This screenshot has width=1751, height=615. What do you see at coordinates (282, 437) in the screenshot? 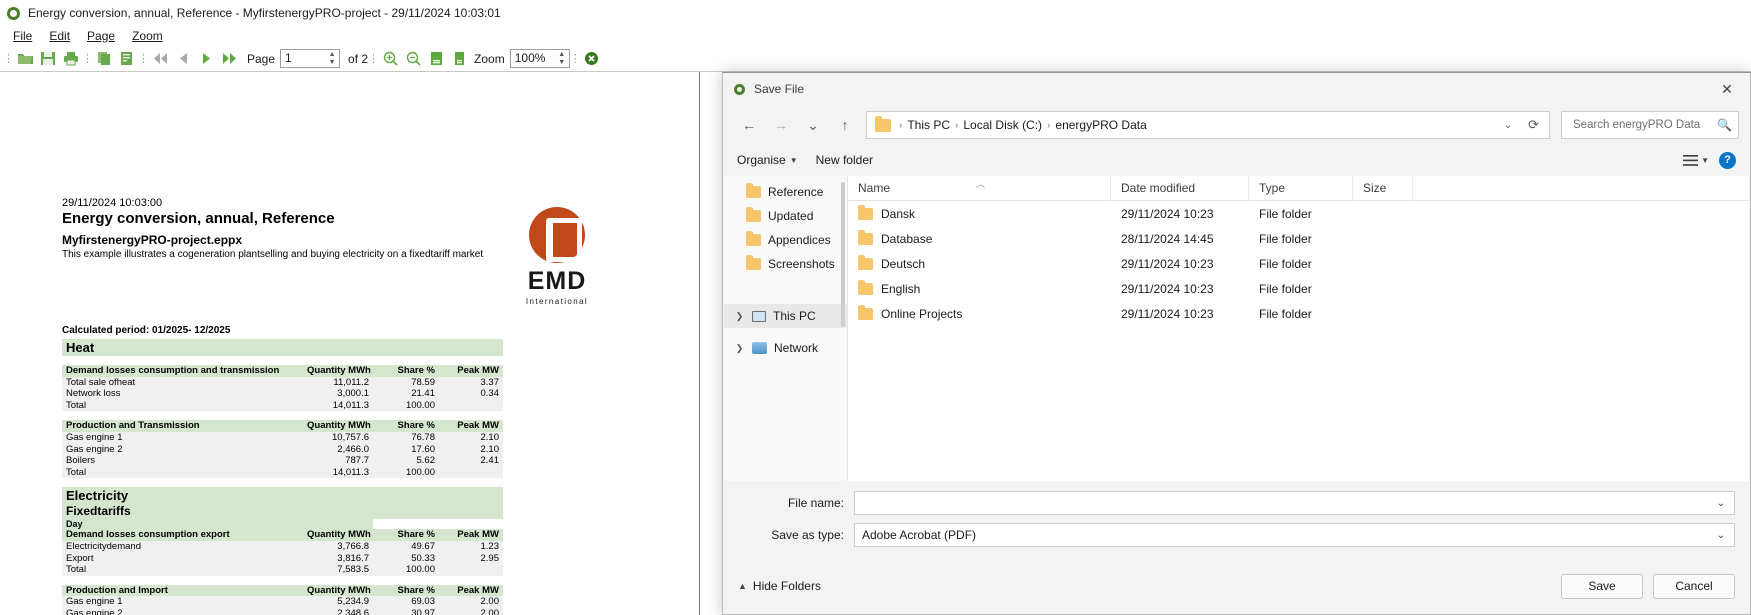
I see `table-row: Gas engine 1 10,757.6 76.78 2.10` at bounding box center [282, 437].